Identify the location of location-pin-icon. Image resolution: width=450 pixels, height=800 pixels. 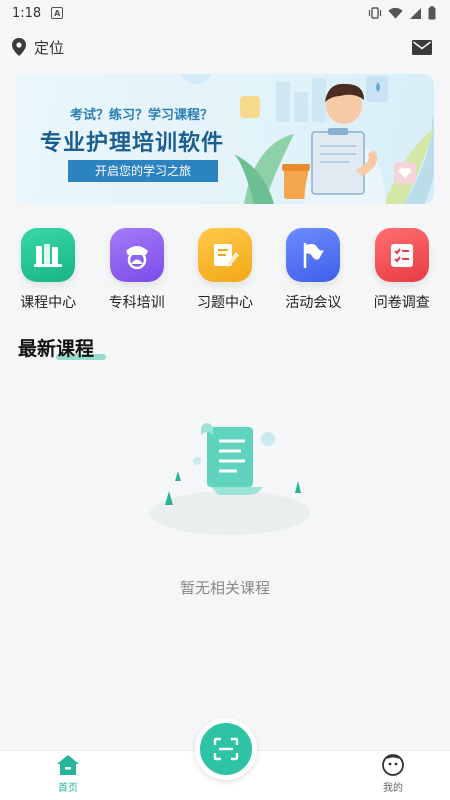
(19, 47).